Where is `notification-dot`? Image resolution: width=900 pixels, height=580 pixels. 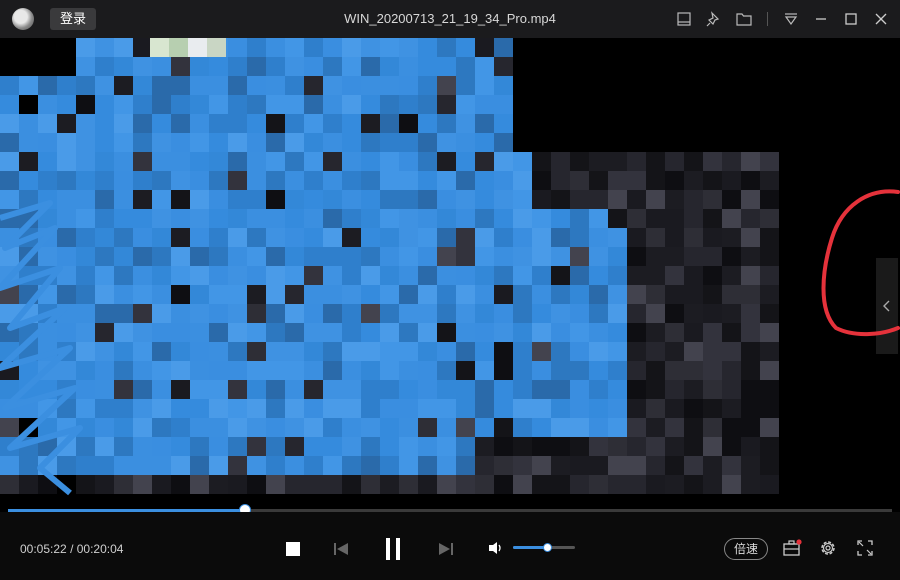 notification-dot is located at coordinates (799, 542).